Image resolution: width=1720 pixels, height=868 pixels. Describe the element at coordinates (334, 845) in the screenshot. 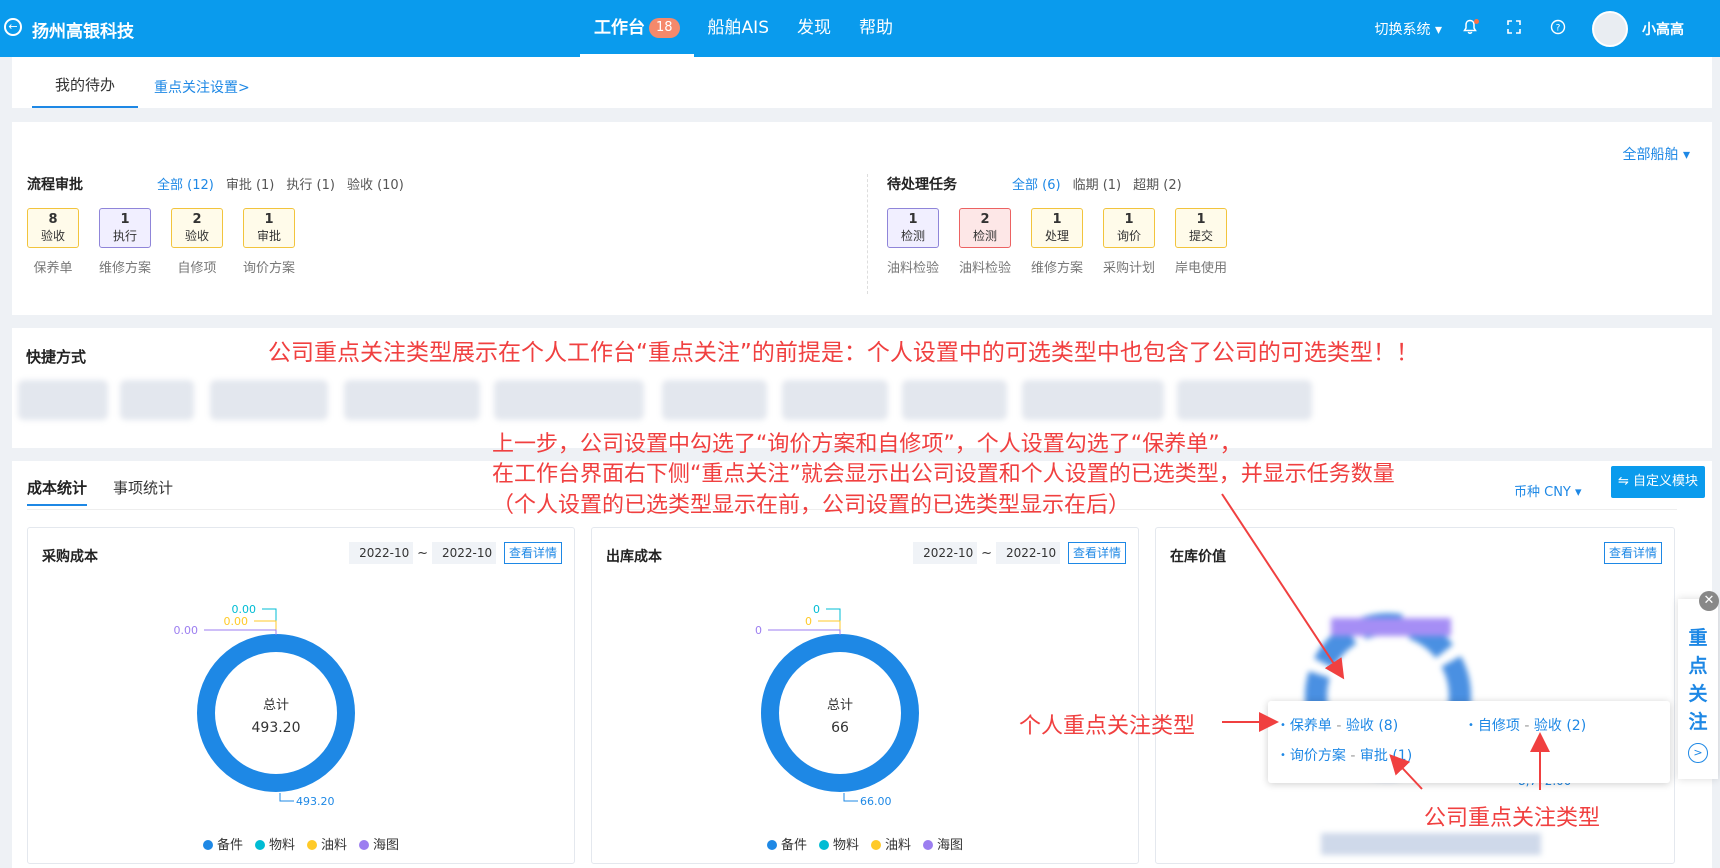

I see `legend-label: 油料` at that location.